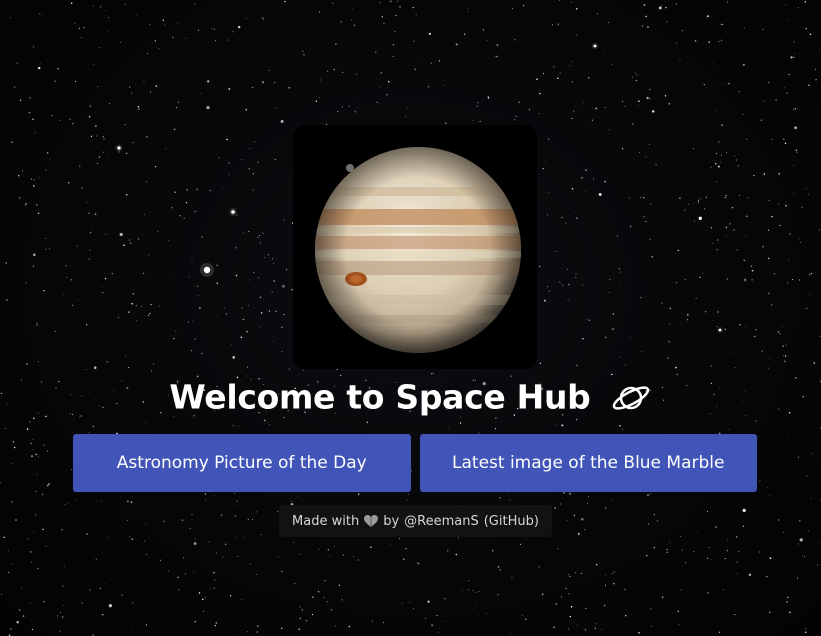 Image resolution: width=821 pixels, height=636 pixels. I want to click on blue-marble-button: Latest image of the Blue Marble, so click(588, 463).